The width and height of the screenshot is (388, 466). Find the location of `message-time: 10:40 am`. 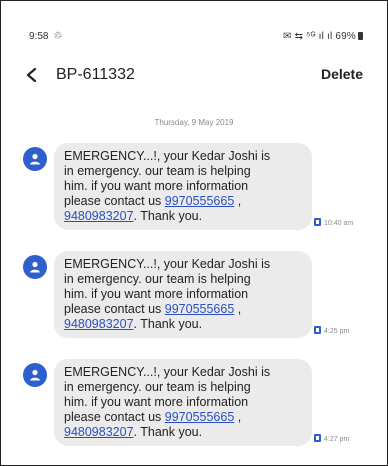

message-time: 10:40 am is located at coordinates (339, 223).